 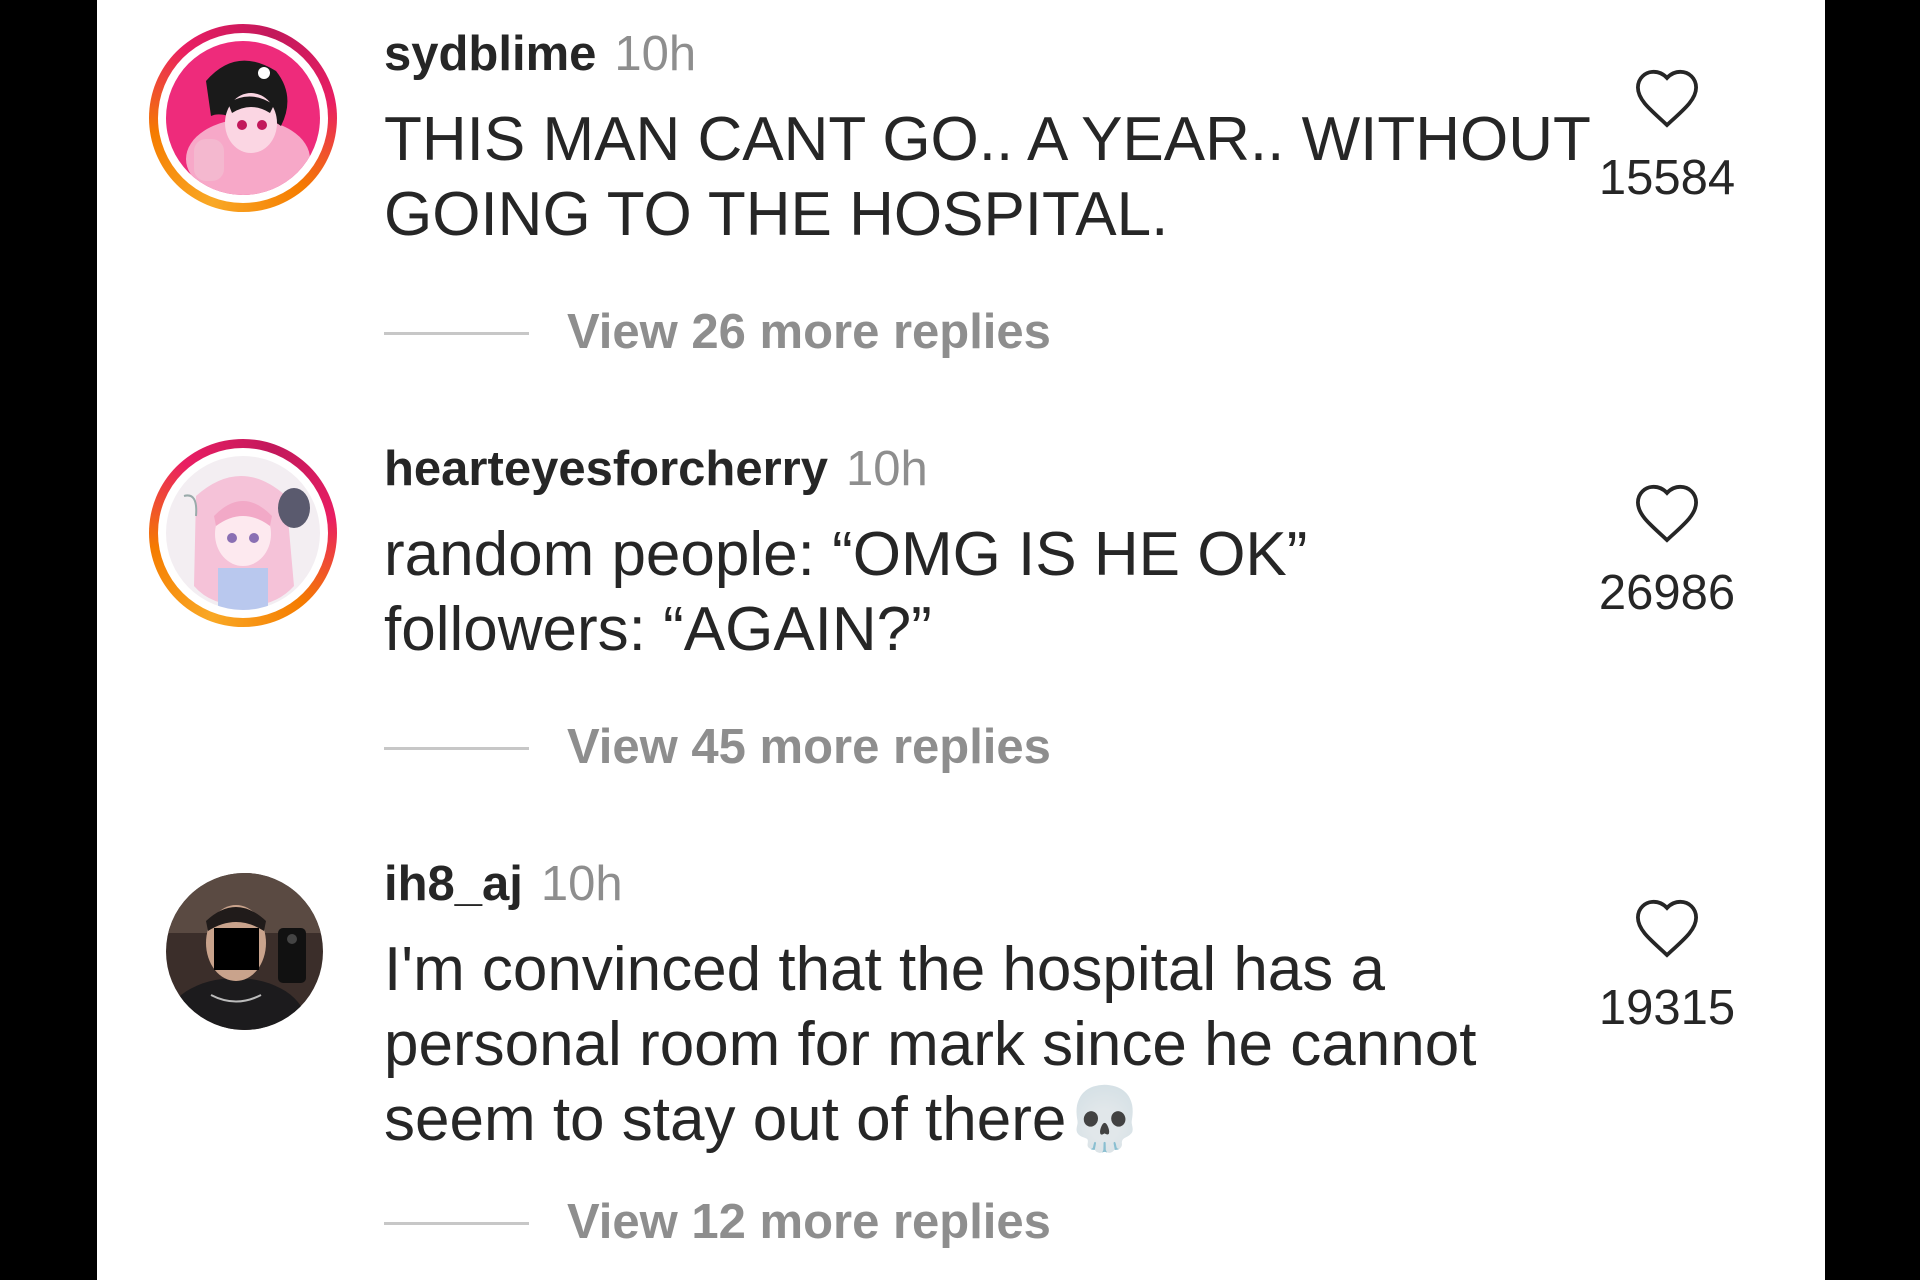 I want to click on comment-text-line: GOING TO THE HOSPITAL., so click(x=776, y=214).